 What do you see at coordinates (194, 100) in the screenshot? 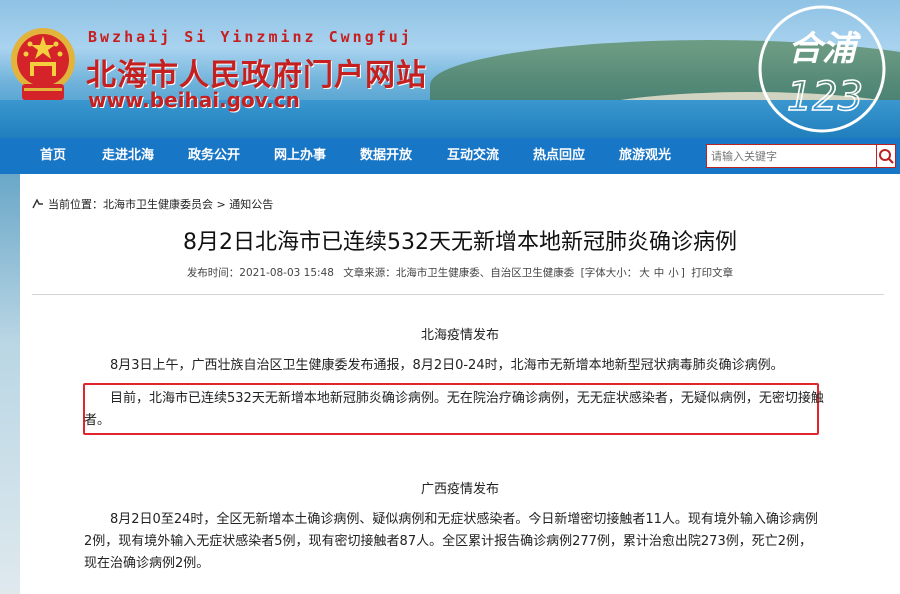
I see `site-url: www.beihai.gov.cn` at bounding box center [194, 100].